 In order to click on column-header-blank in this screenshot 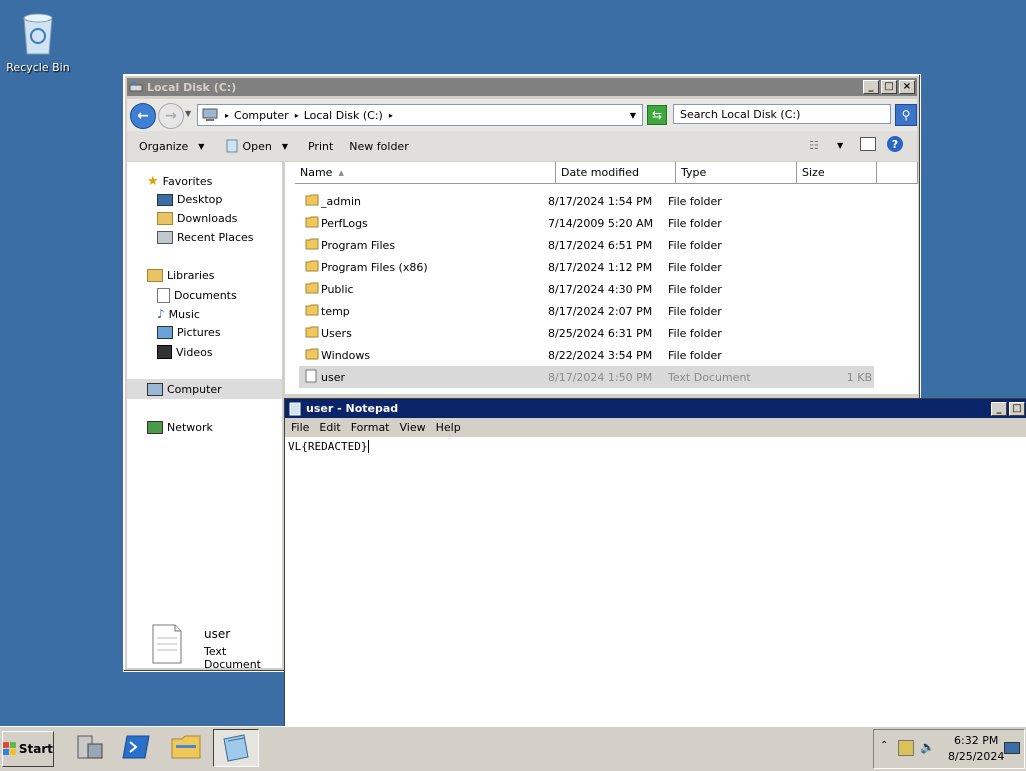, I will do `click(897, 173)`.